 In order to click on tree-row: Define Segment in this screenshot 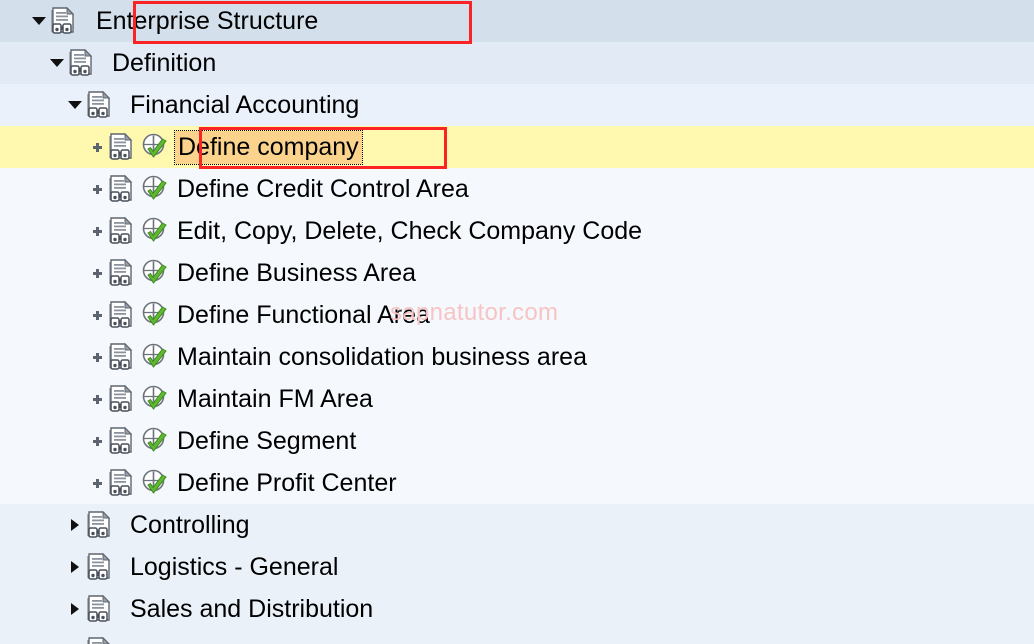, I will do `click(517, 441)`.